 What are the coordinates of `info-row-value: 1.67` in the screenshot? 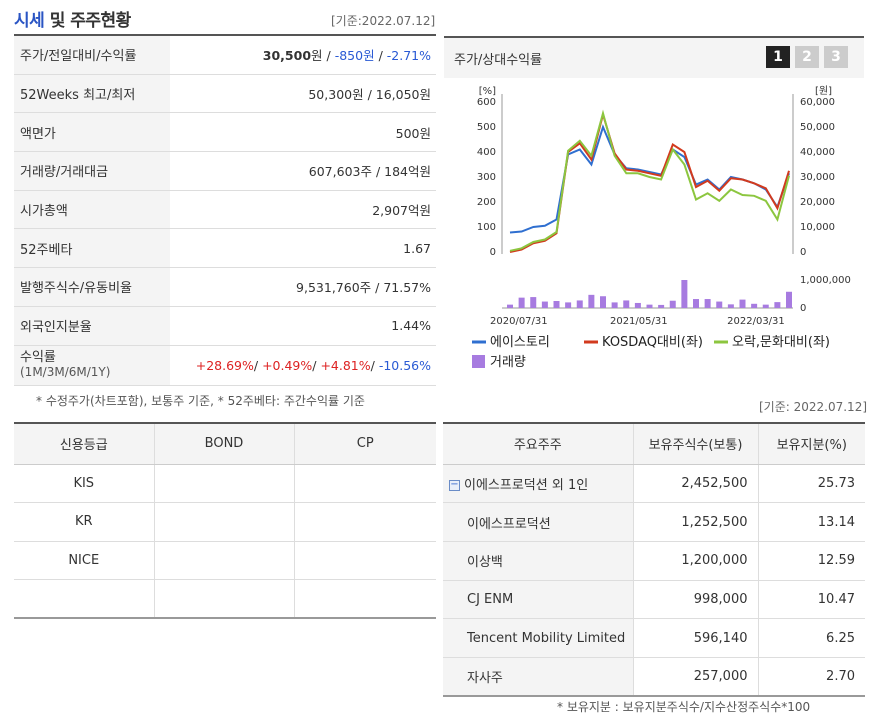 It's located at (417, 248).